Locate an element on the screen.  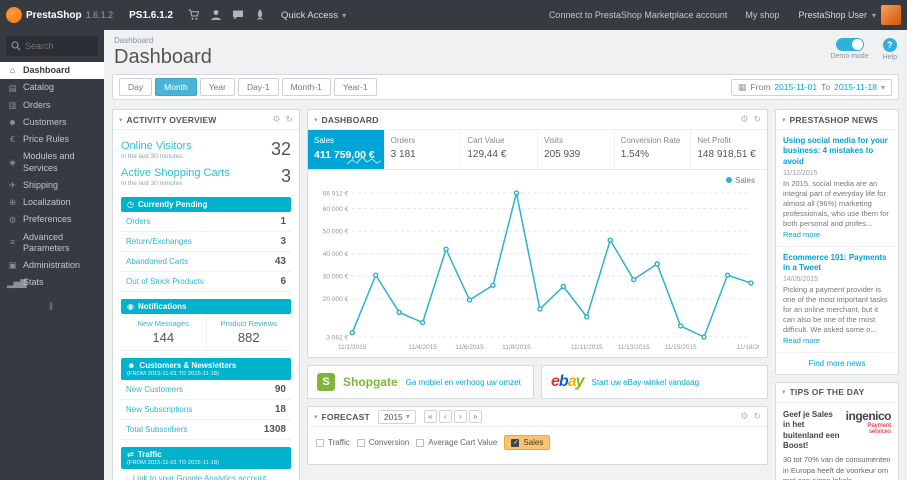
date-range-picker: ▦ From 2015-11-01 To 2015-11-18 ▾ is located at coordinates (811, 87).